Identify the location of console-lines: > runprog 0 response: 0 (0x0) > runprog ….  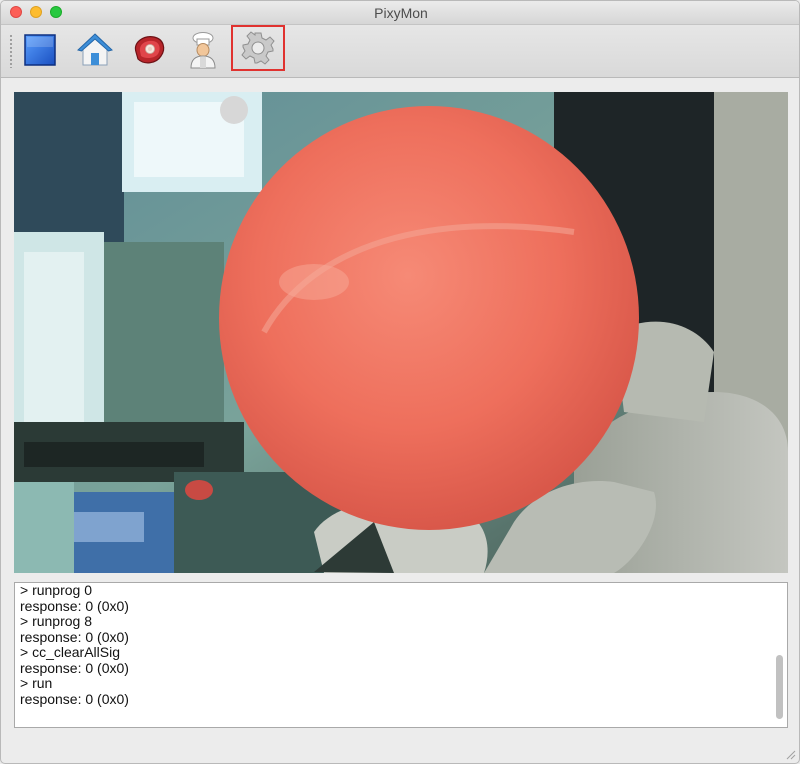
(74, 645).